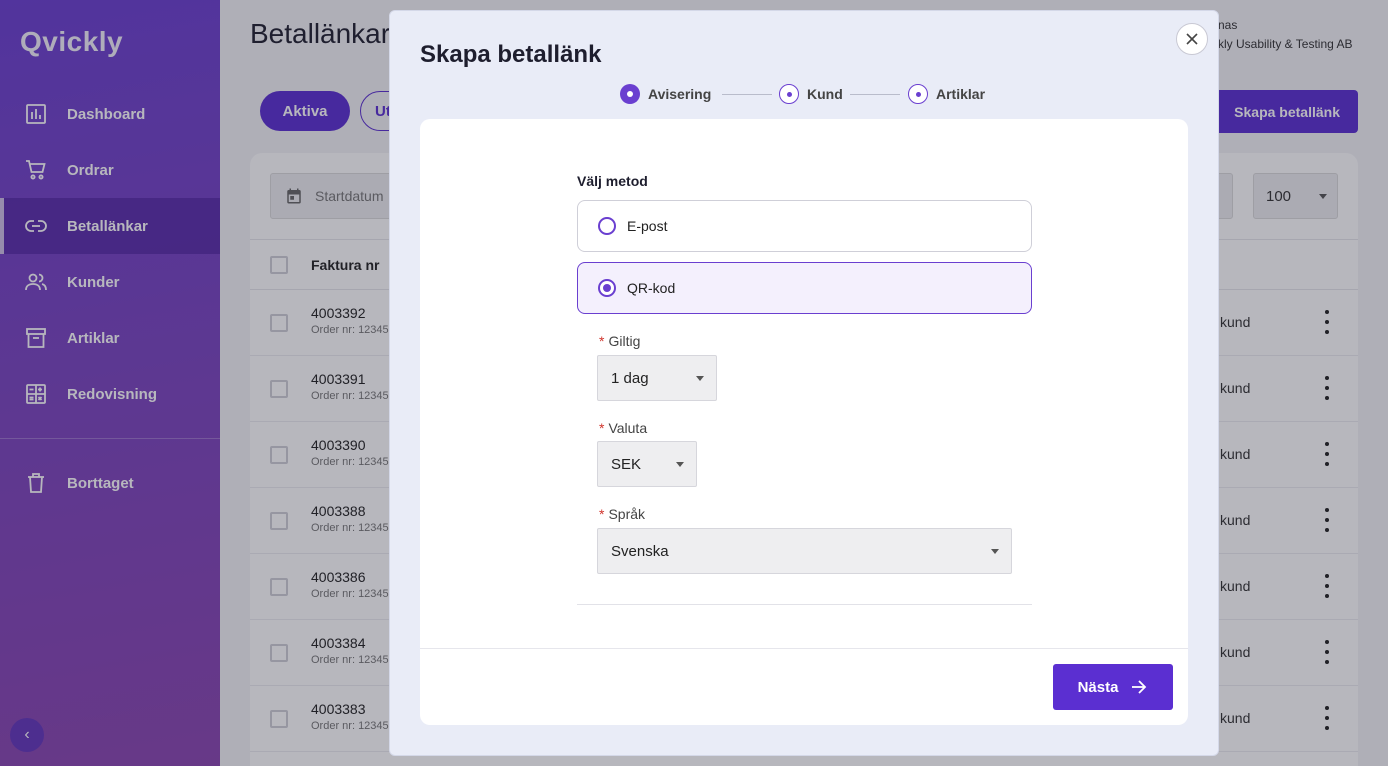  I want to click on stepper: Avisering Kund Artiklar, so click(810, 95).